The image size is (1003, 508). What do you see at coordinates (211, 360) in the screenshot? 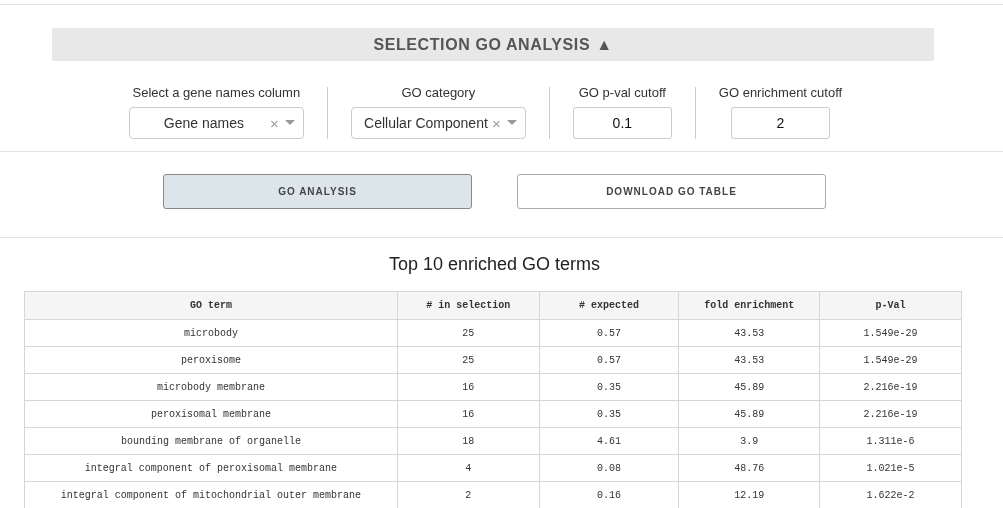
I see `table-cell: peroxisome` at bounding box center [211, 360].